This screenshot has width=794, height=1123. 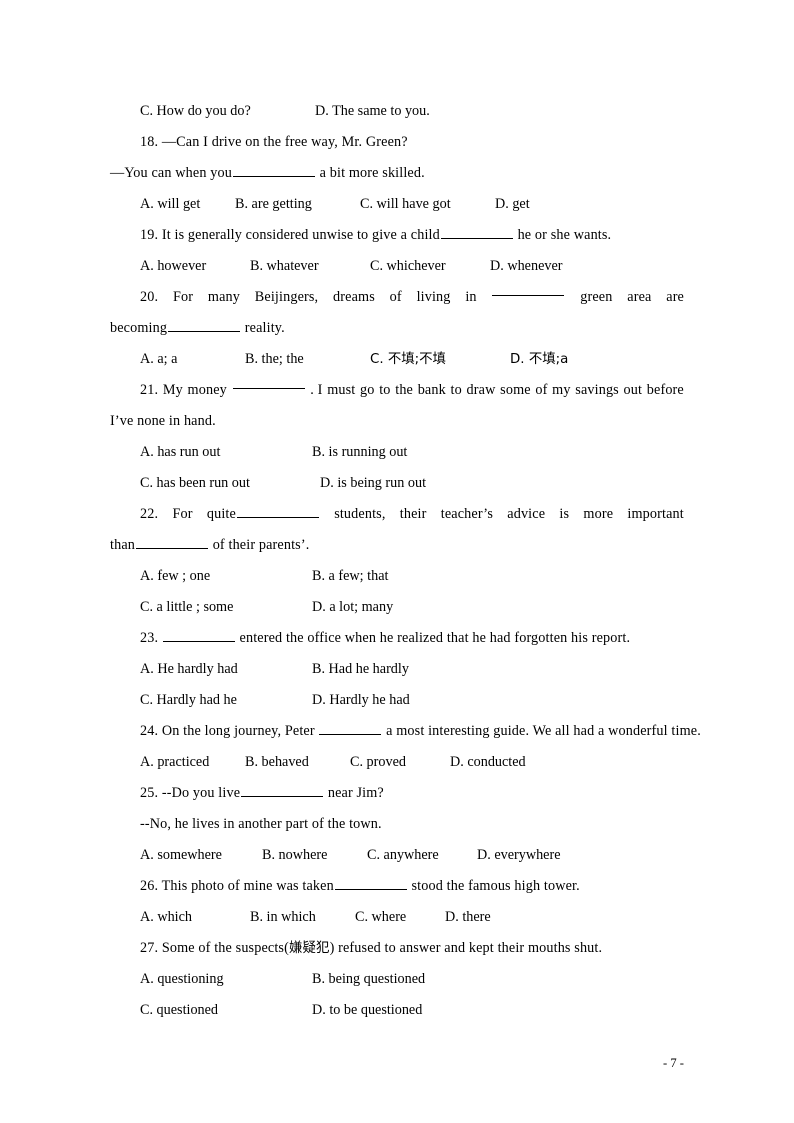 What do you see at coordinates (122, 545) in the screenshot?
I see `q22-cont-pre: than` at bounding box center [122, 545].